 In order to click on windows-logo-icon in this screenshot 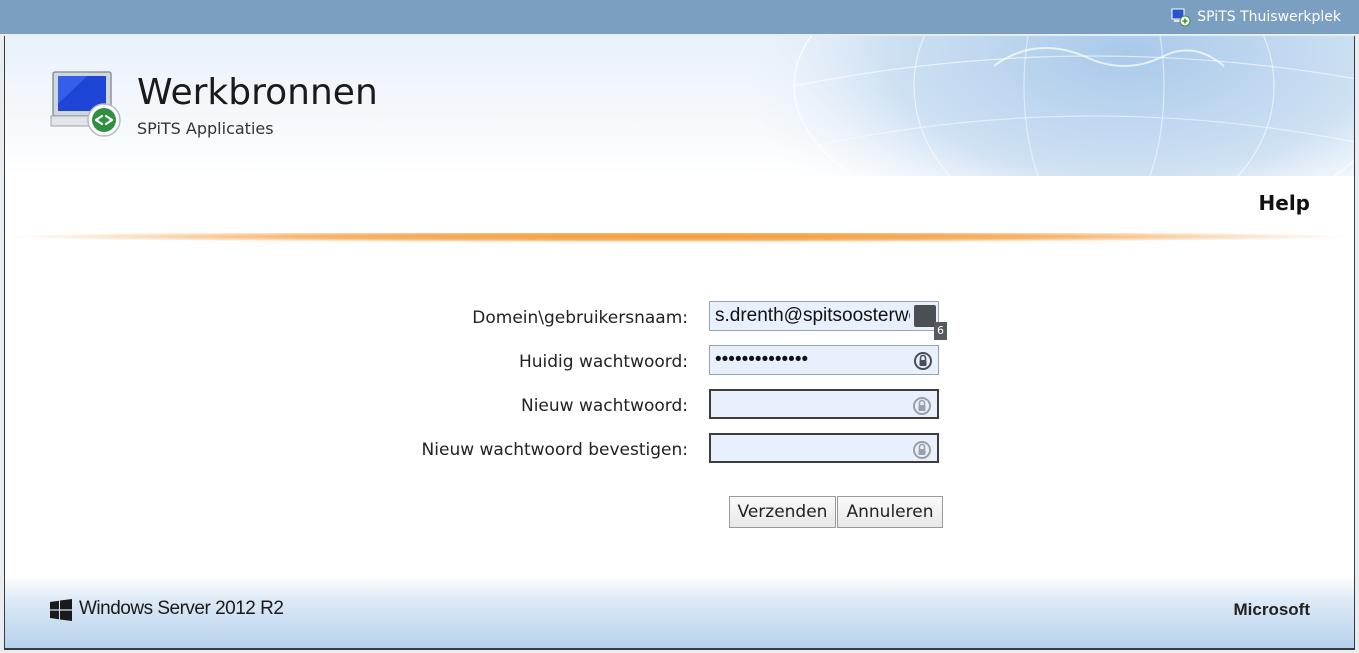, I will do `click(61, 610)`.